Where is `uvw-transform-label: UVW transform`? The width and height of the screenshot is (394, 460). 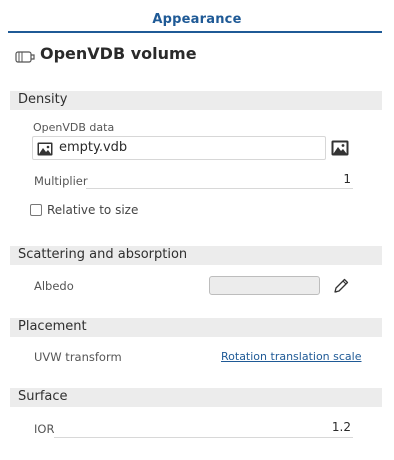 uvw-transform-label: UVW transform is located at coordinates (78, 357).